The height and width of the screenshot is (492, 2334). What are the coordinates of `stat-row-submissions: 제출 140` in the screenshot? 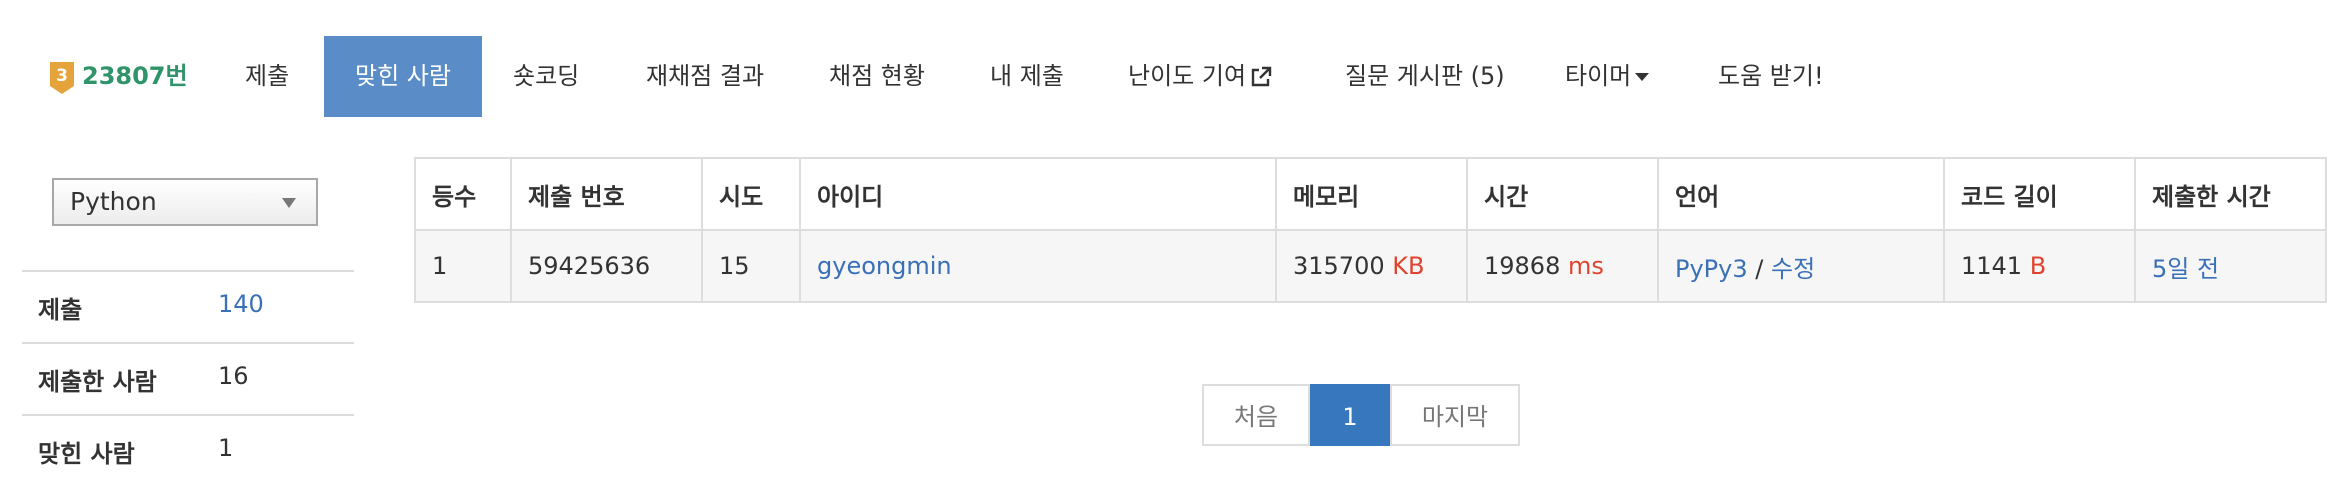 It's located at (188, 306).